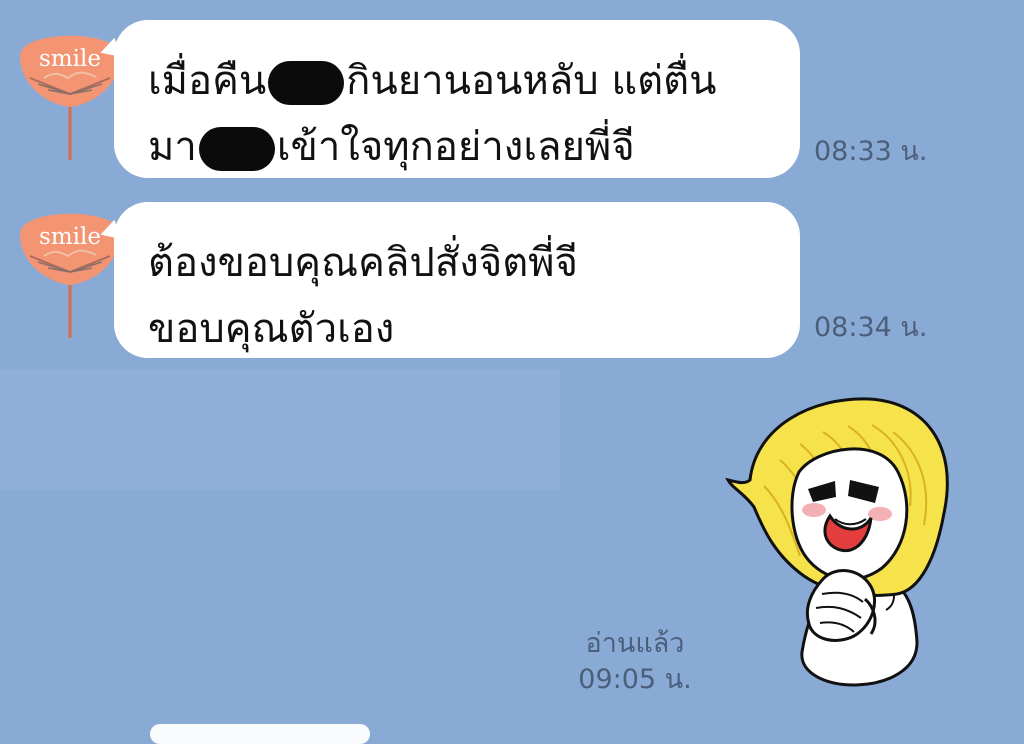 This screenshot has width=1024, height=744. I want to click on message-time: 08:33 น., so click(871, 151).